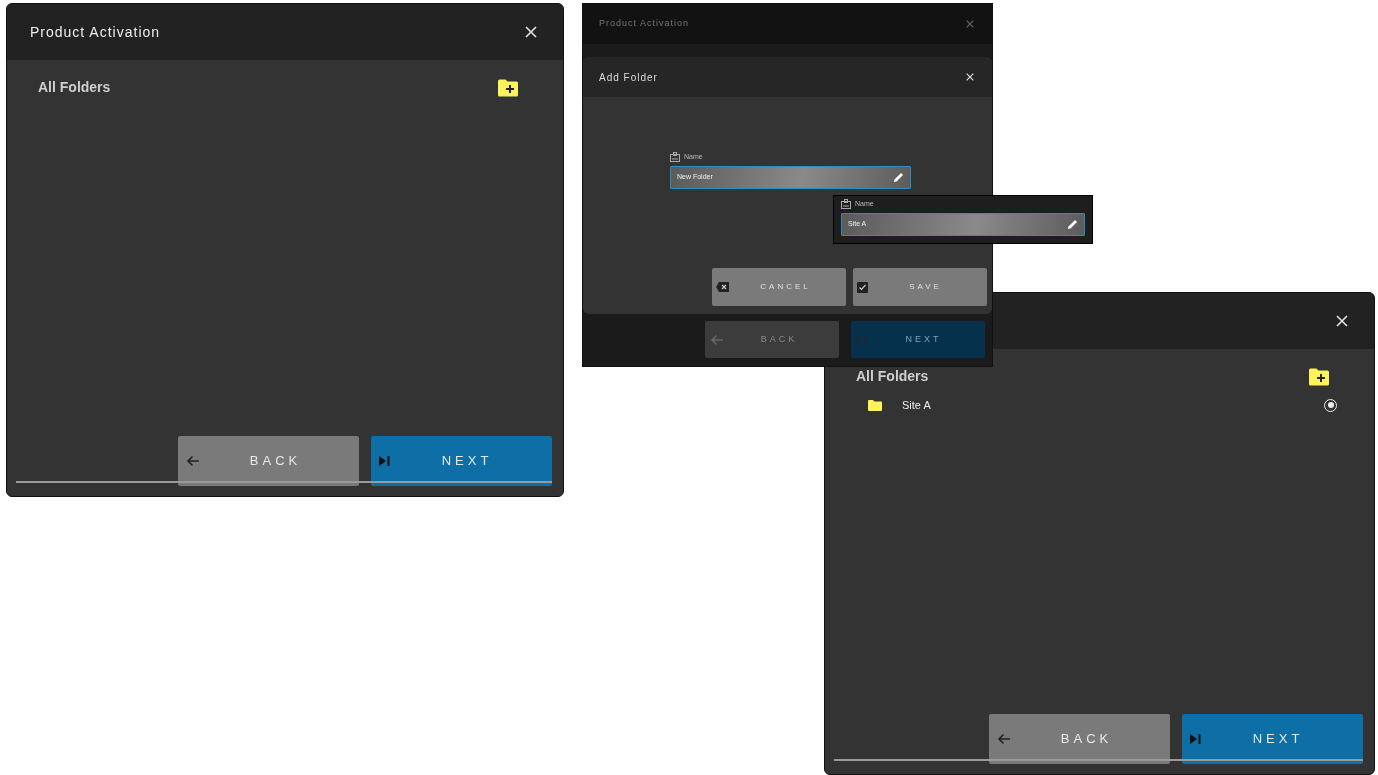  Describe the element at coordinates (920, 287) in the screenshot. I see `save-button: SAVE` at that location.